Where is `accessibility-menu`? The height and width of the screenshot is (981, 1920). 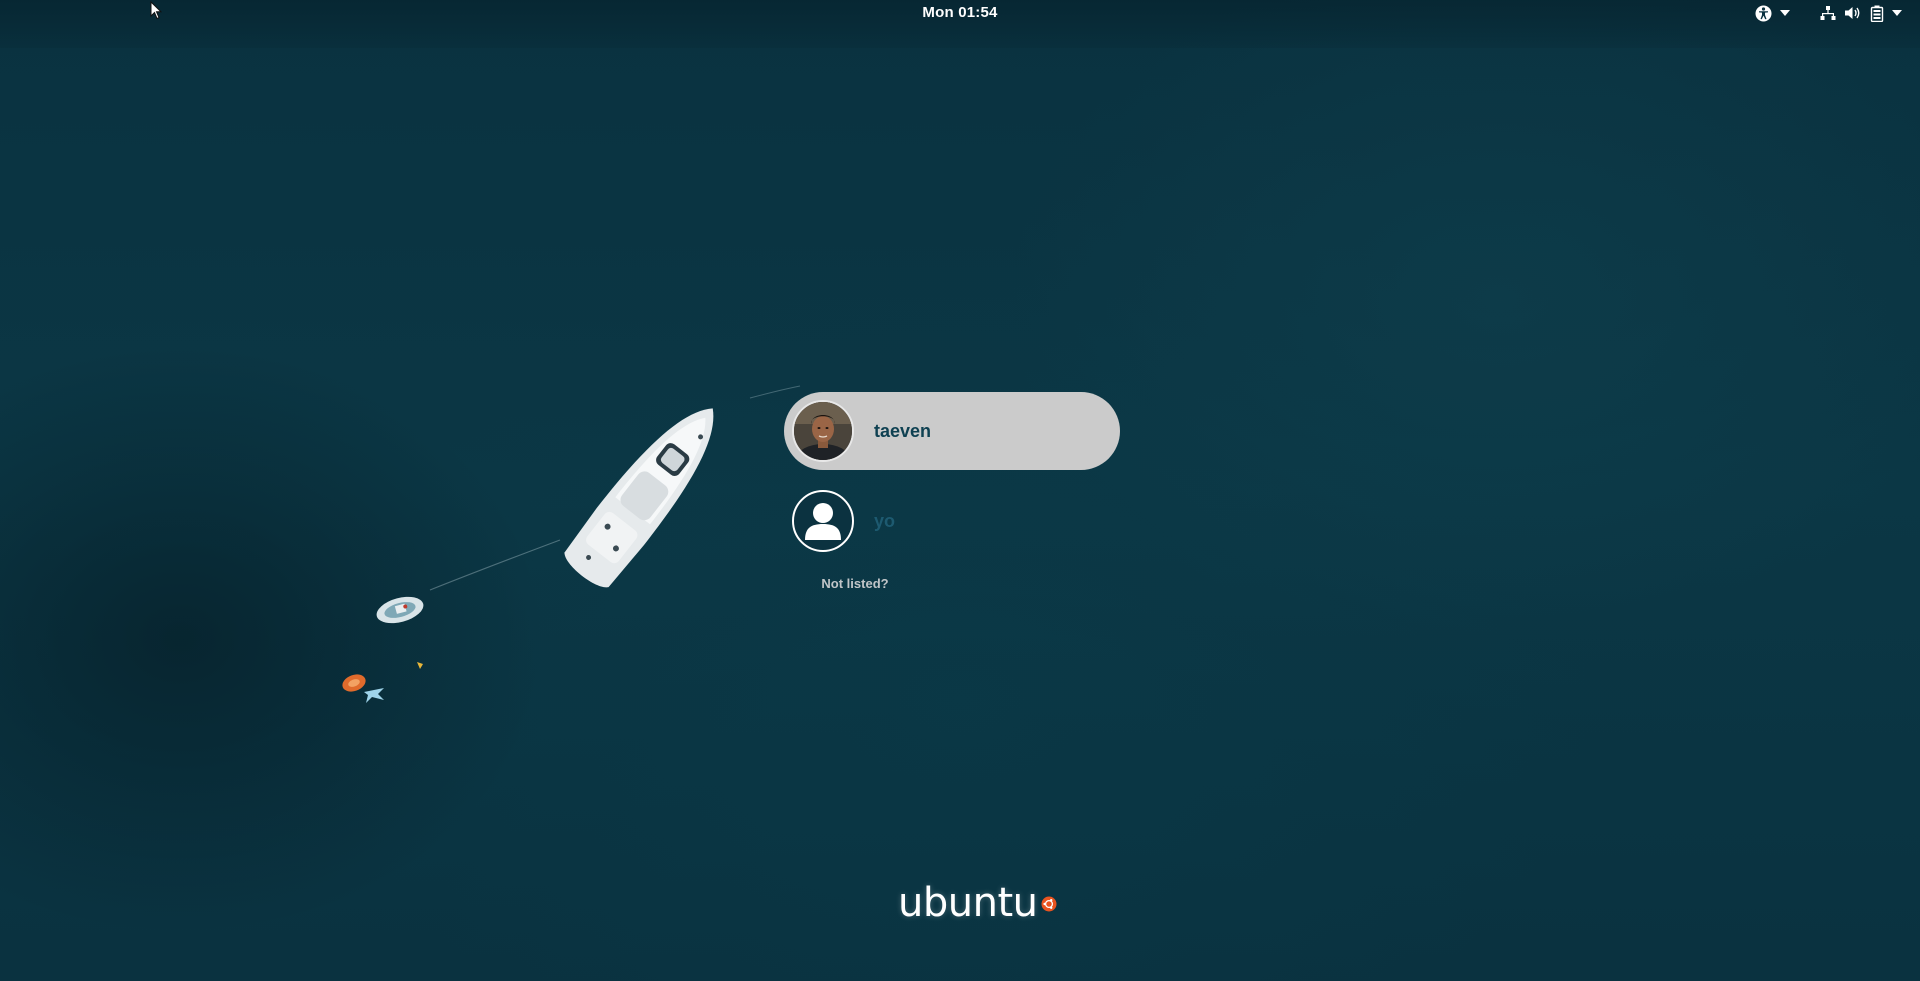
accessibility-menu is located at coordinates (1772, 13).